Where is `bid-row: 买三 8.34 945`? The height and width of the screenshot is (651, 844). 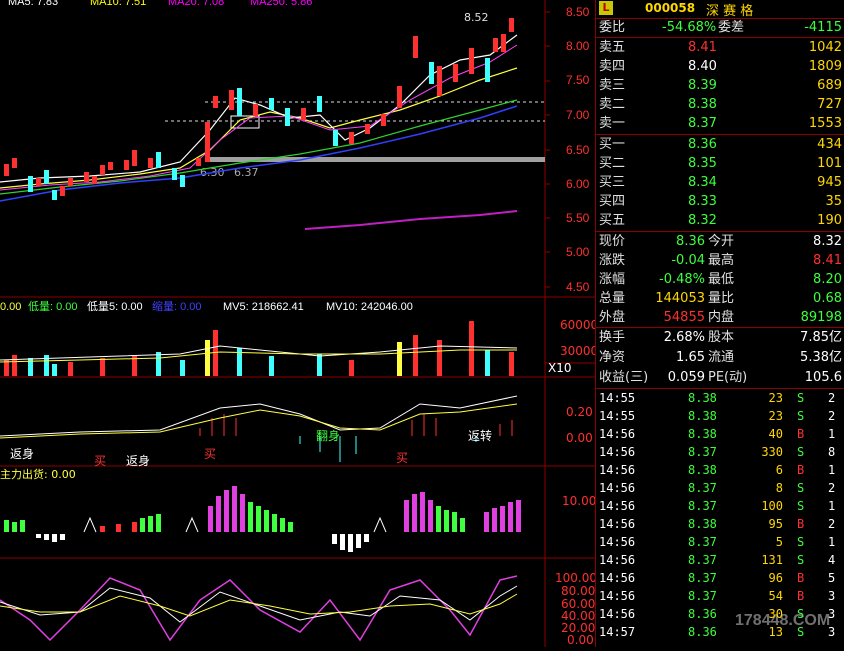 bid-row: 买三 8.34 945 is located at coordinates (720, 182).